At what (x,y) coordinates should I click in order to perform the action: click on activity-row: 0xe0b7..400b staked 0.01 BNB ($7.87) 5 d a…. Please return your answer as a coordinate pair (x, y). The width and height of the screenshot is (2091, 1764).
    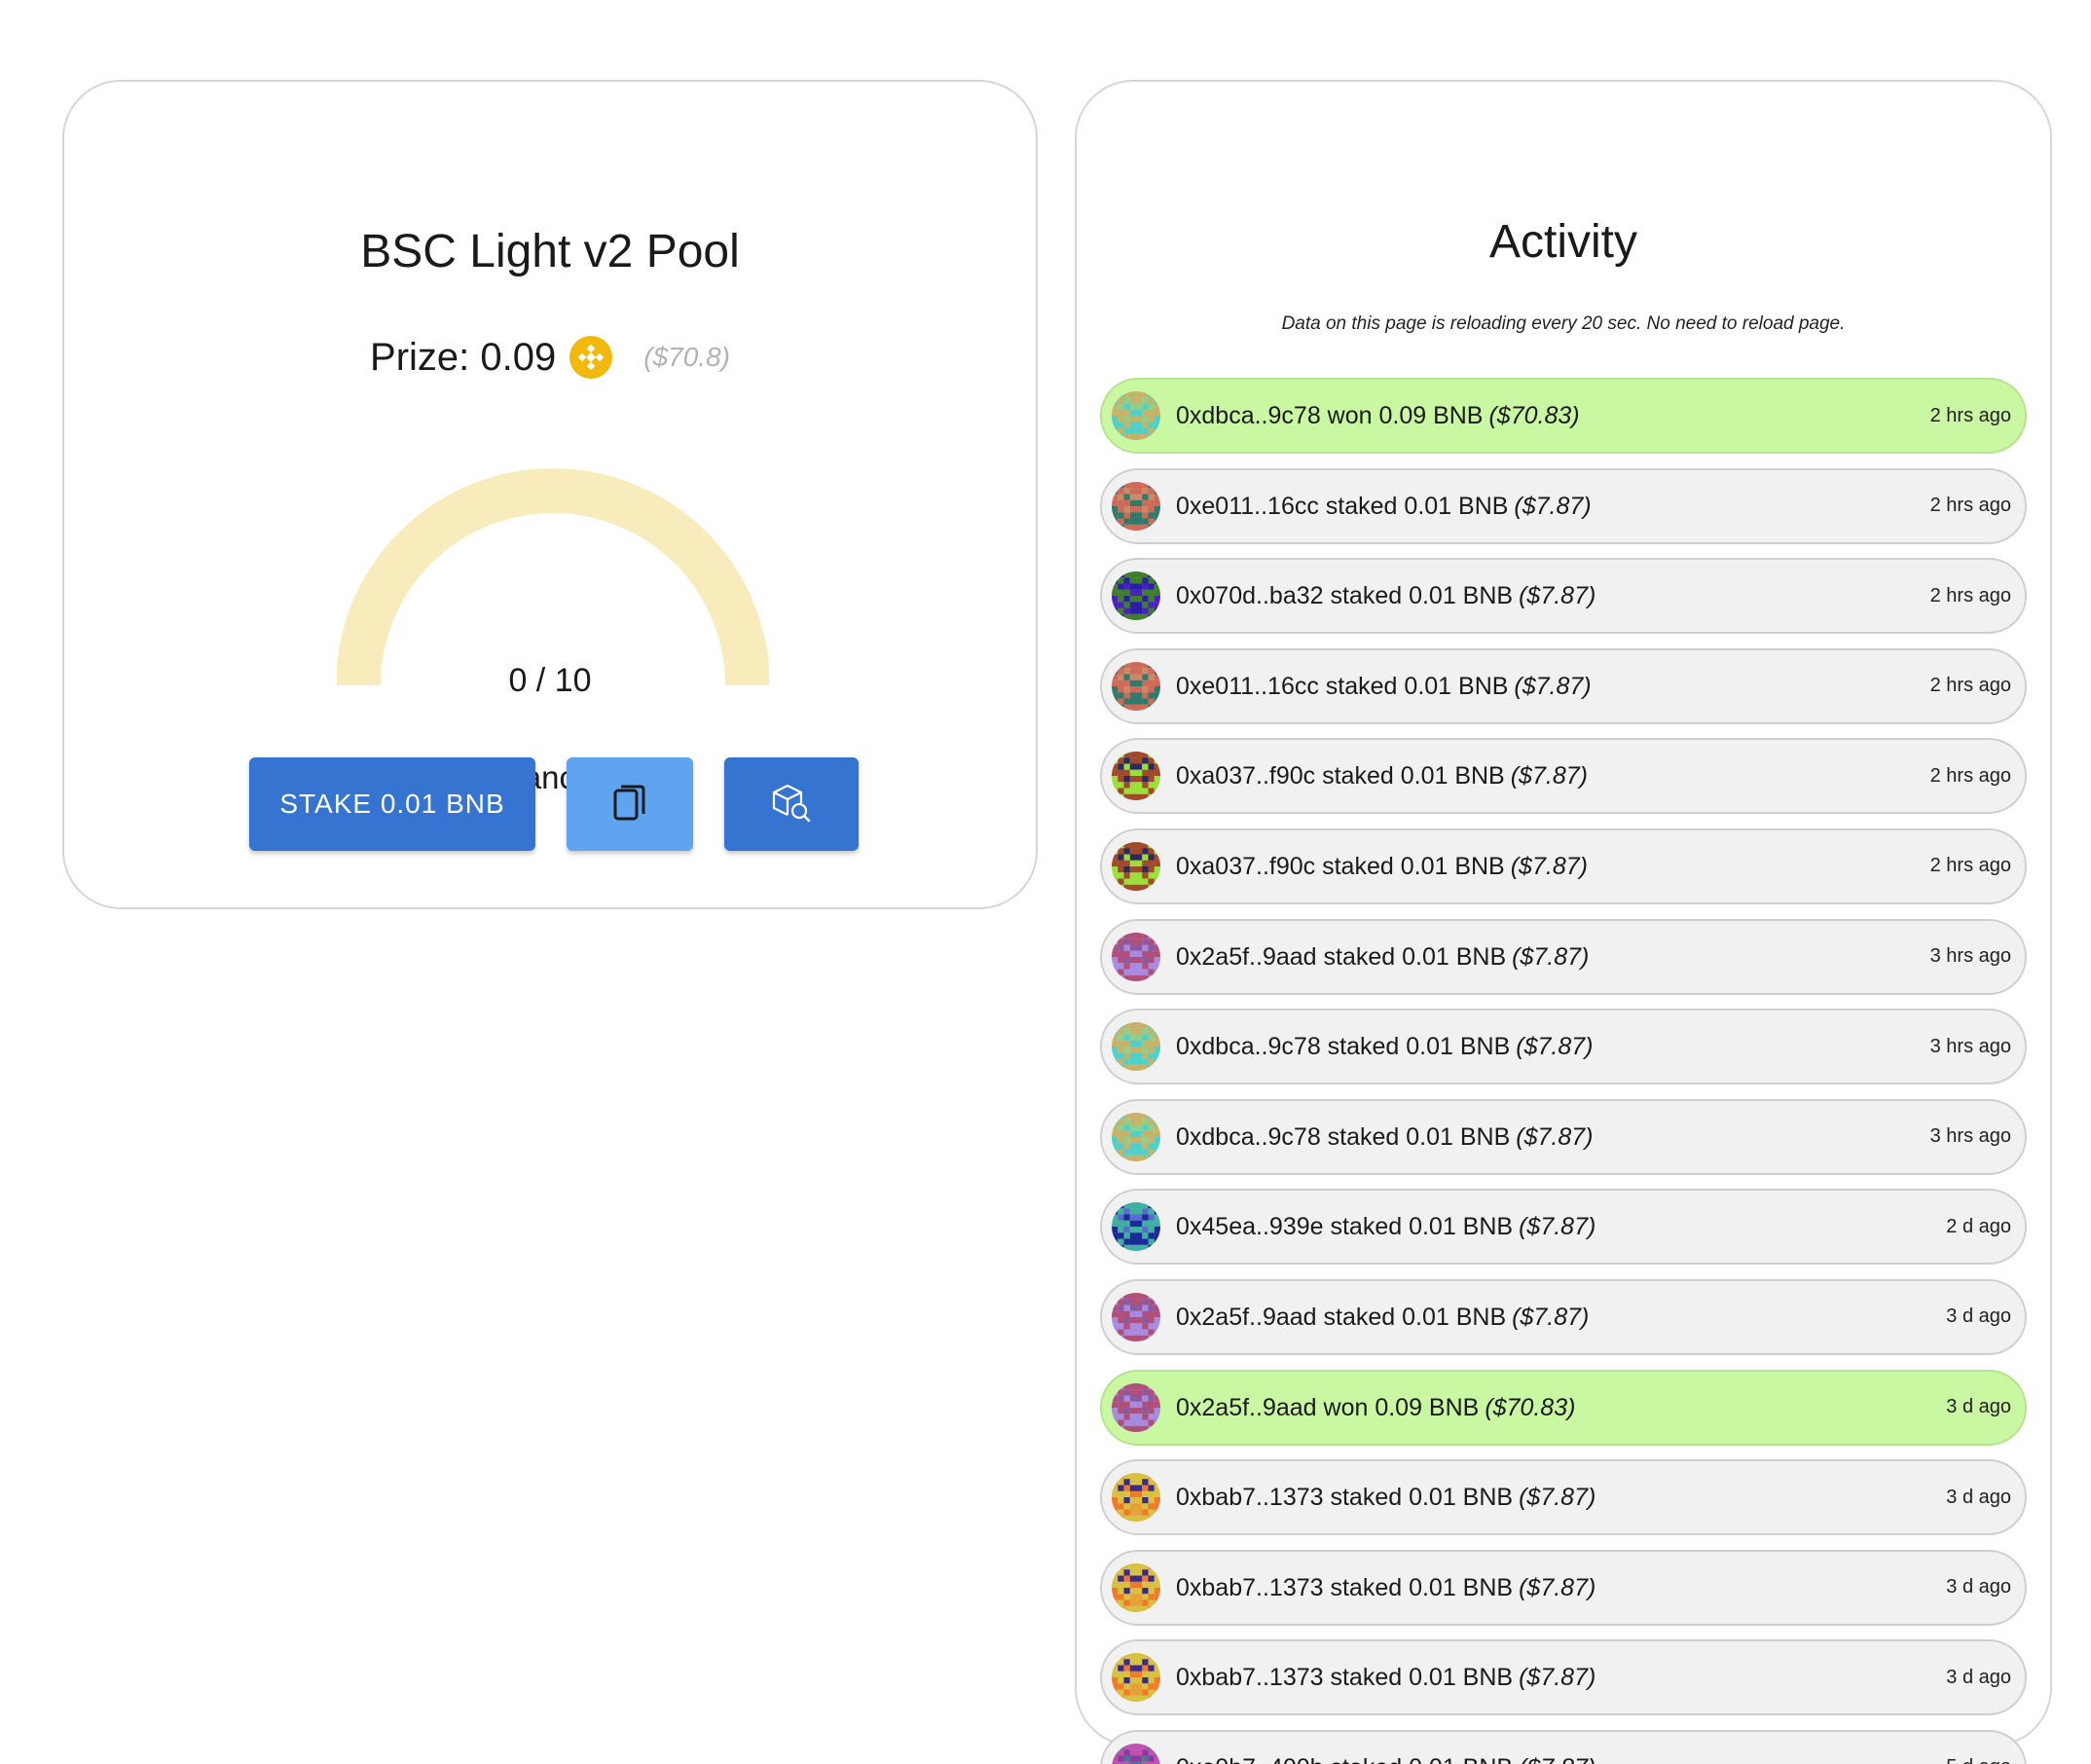
    Looking at the image, I should click on (1563, 1746).